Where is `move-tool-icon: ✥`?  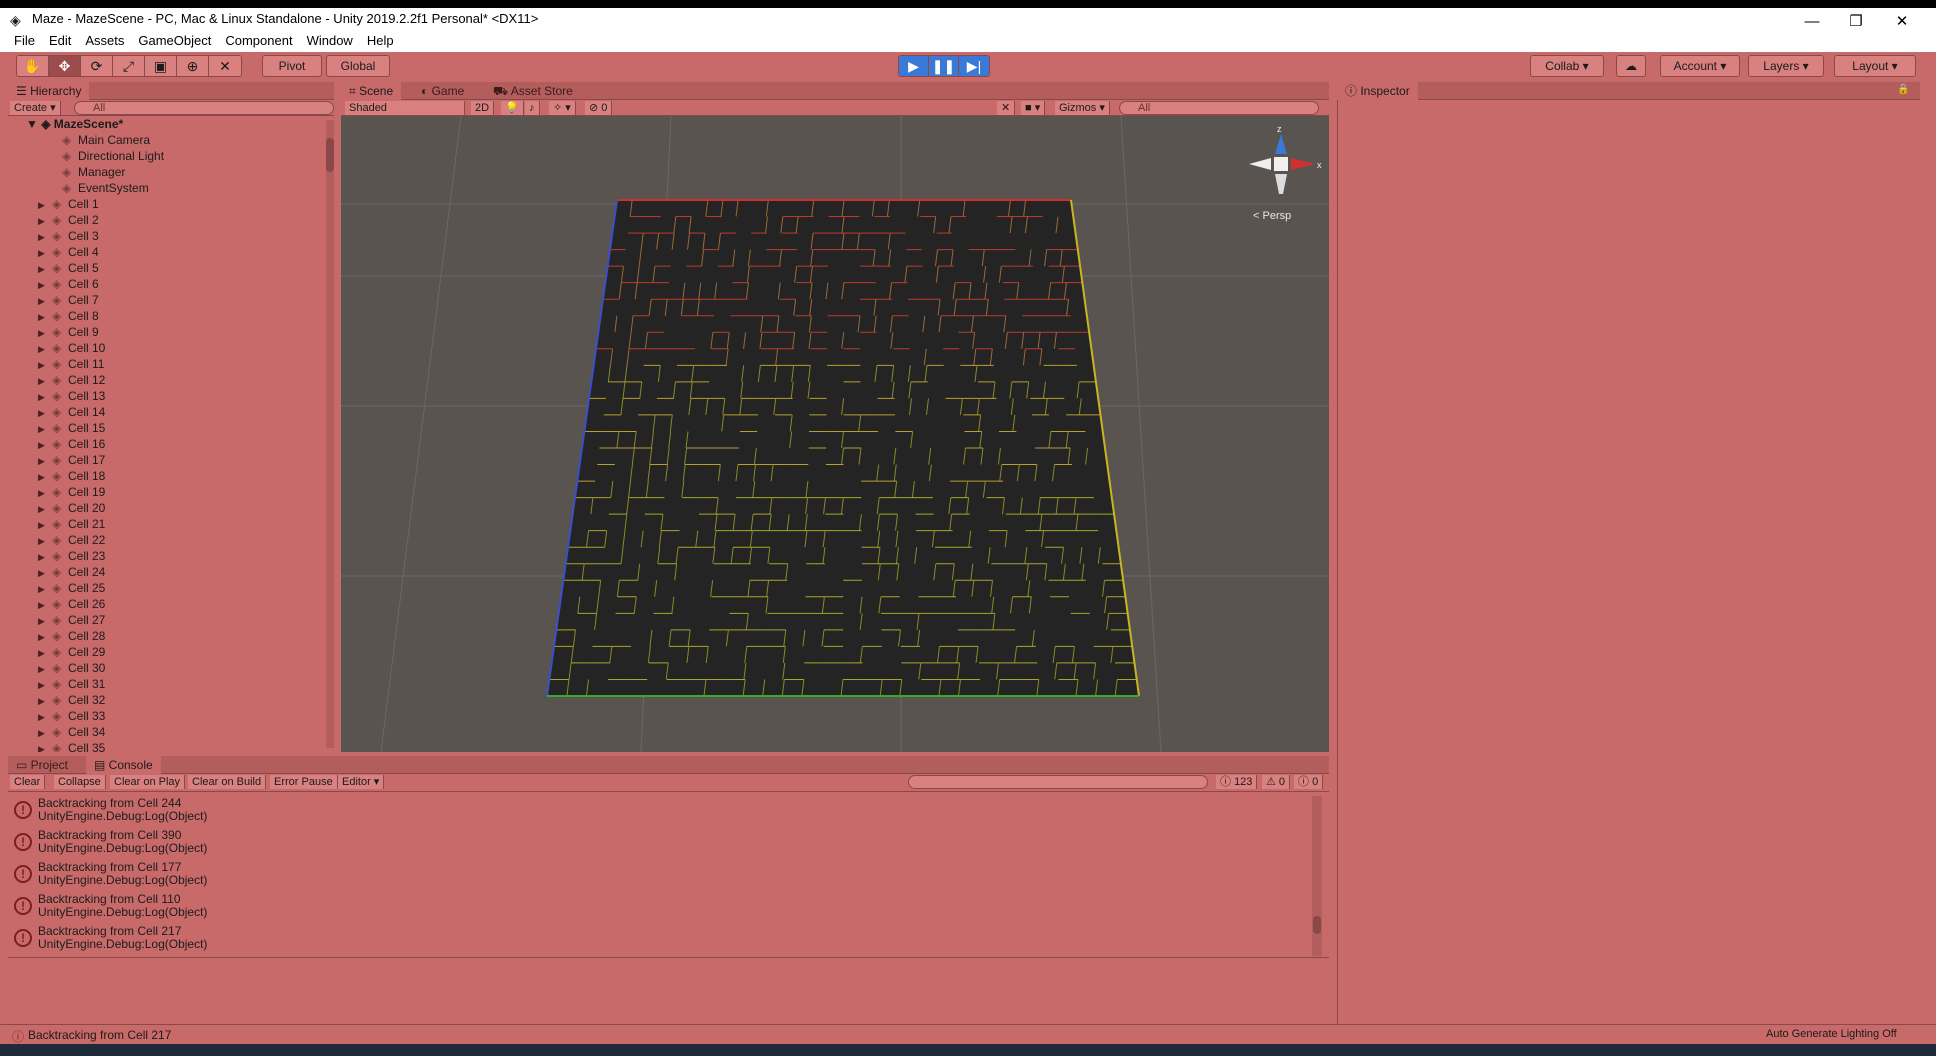 move-tool-icon: ✥ is located at coordinates (65, 66).